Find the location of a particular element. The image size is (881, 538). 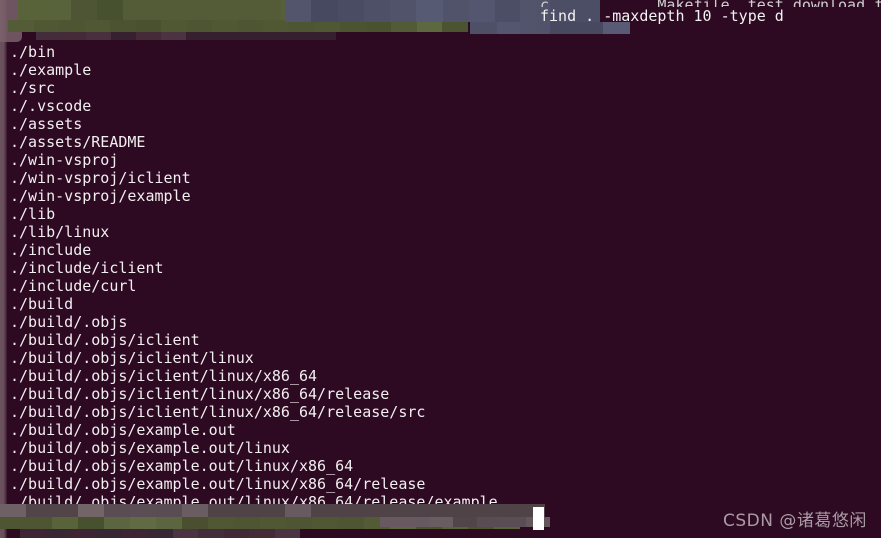

redaction-mosaic-dark-lower is located at coordinates (186, 36).